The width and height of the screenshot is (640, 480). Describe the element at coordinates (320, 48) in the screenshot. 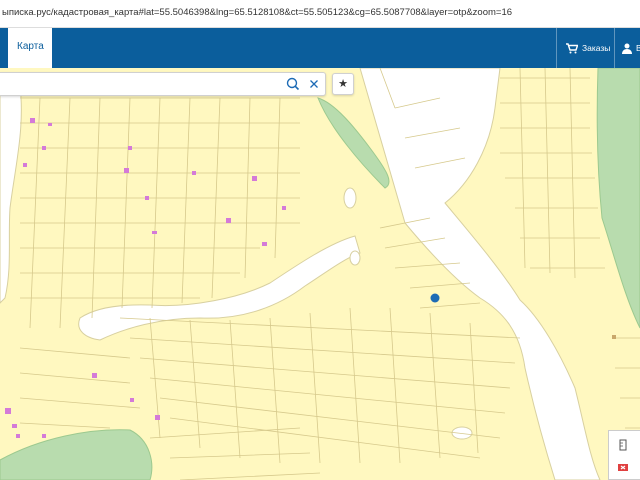

I see `top-navigation-bar: Карта Заказы В` at that location.